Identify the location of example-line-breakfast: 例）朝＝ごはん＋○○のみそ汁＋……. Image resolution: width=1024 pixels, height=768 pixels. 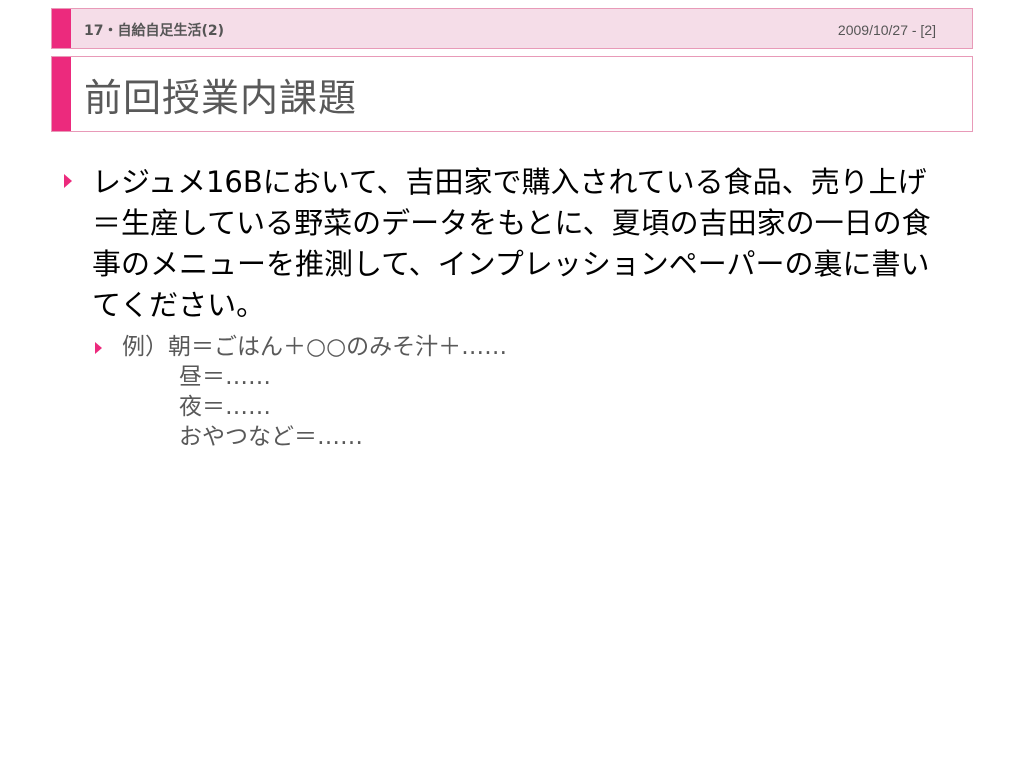
(315, 347).